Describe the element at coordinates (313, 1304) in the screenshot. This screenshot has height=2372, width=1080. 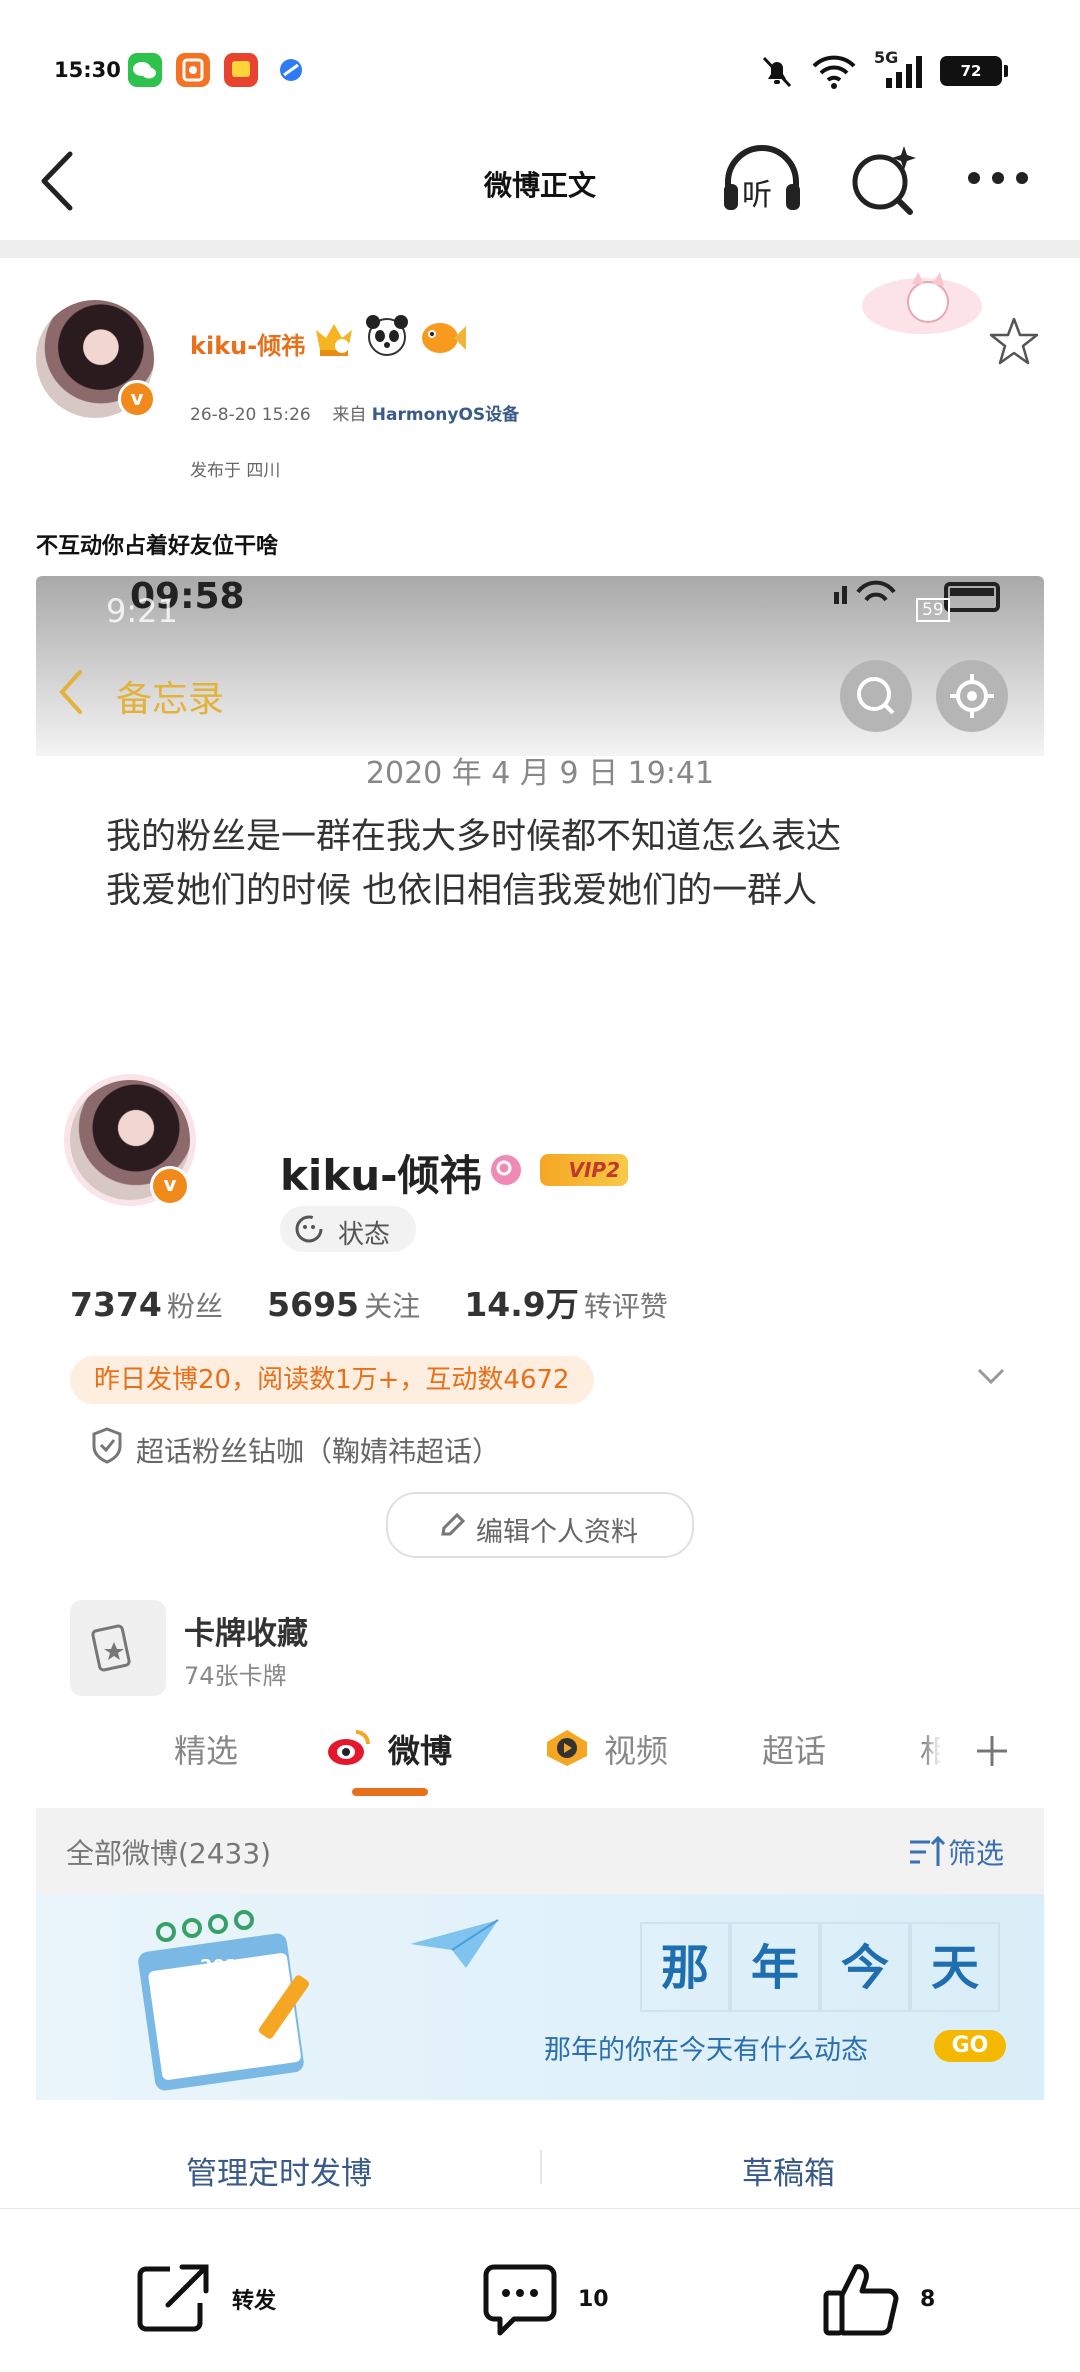
I see `following-num: 5695` at that location.